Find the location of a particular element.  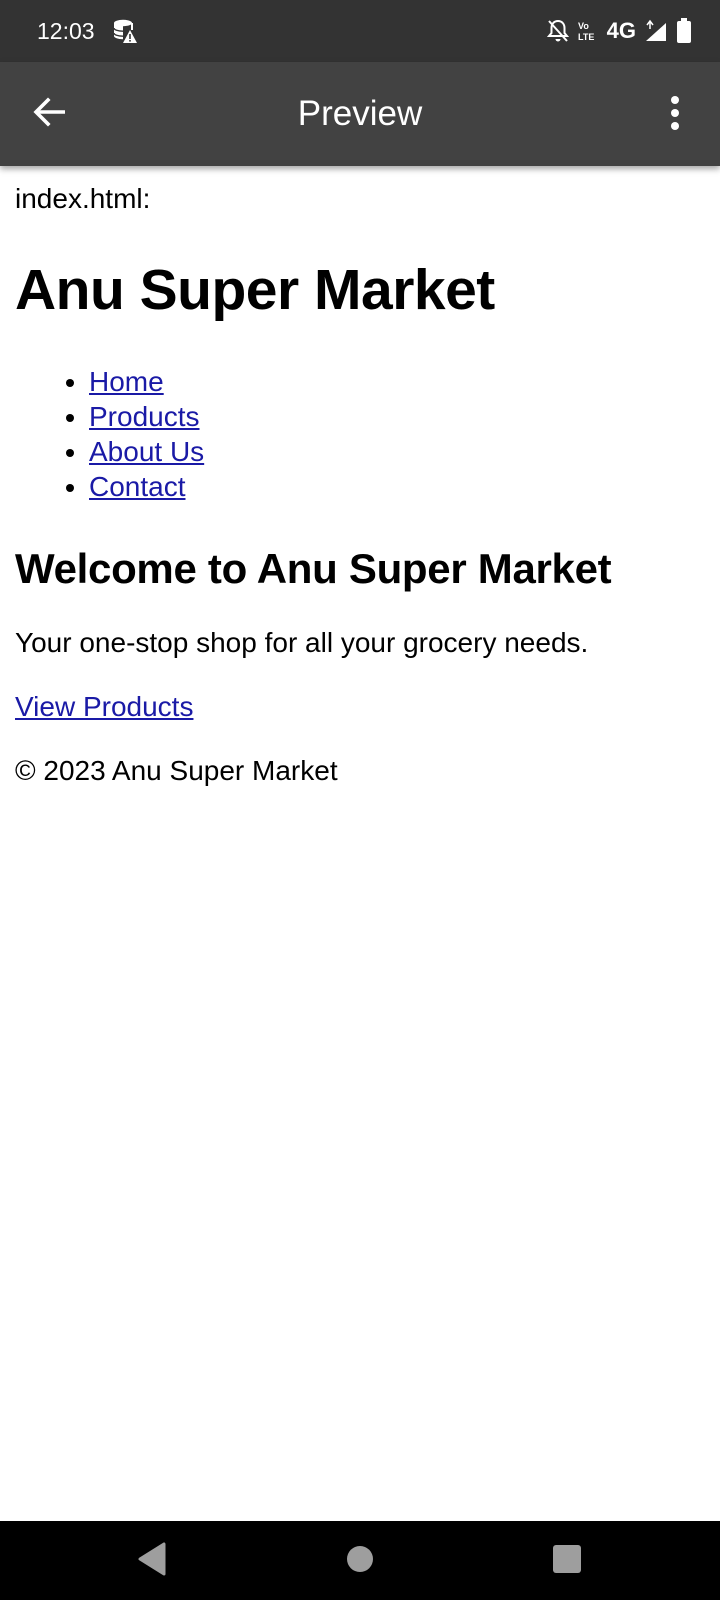

database-warning-icon is located at coordinates (125, 31).